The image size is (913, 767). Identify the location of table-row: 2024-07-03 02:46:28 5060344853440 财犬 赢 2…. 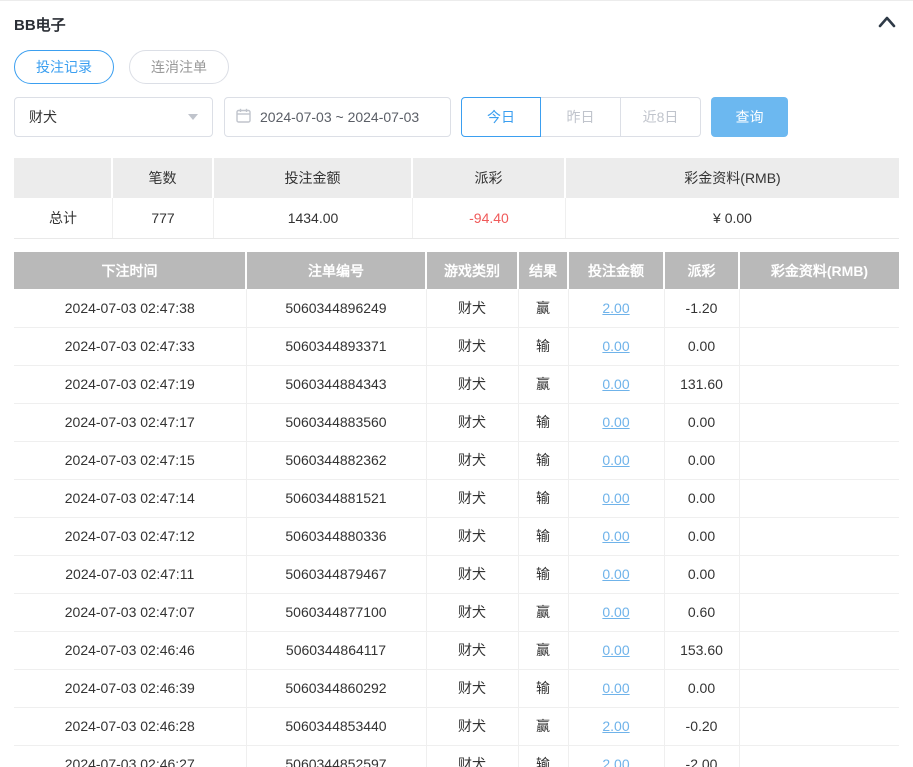
(456, 726).